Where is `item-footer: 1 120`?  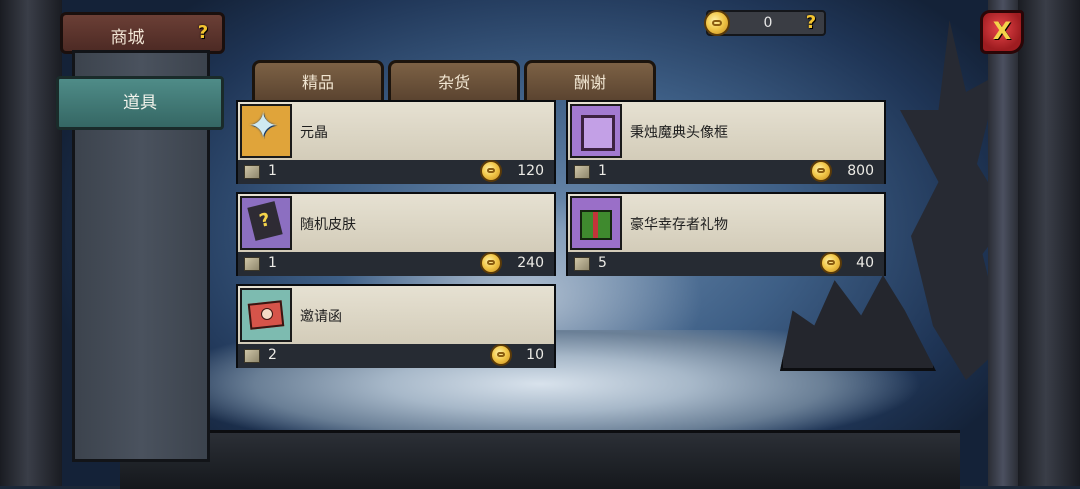
item-footer: 1 120 is located at coordinates (396, 172).